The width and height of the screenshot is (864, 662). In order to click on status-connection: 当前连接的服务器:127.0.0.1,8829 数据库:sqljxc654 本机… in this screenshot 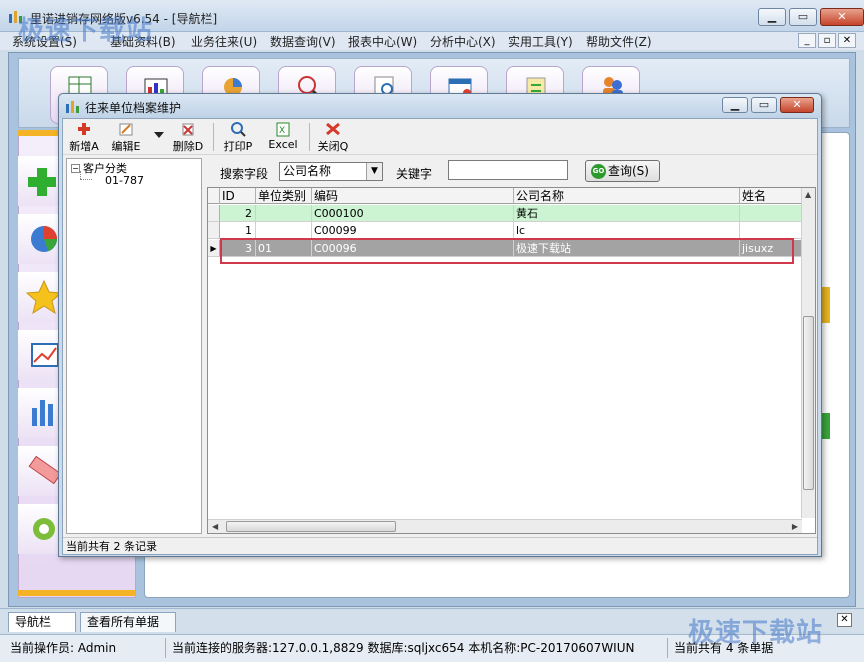, I will do `click(418, 648)`.